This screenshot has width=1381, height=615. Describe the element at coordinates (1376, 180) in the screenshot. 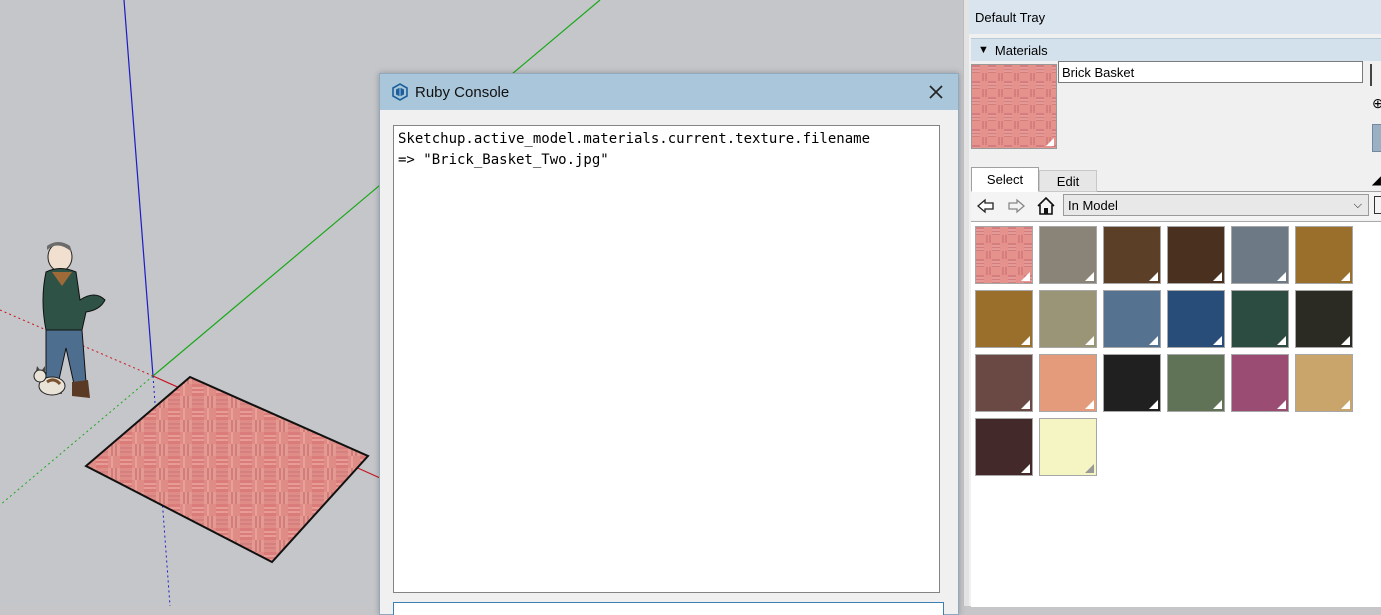

I see `details-arrow-icon: ◢` at that location.